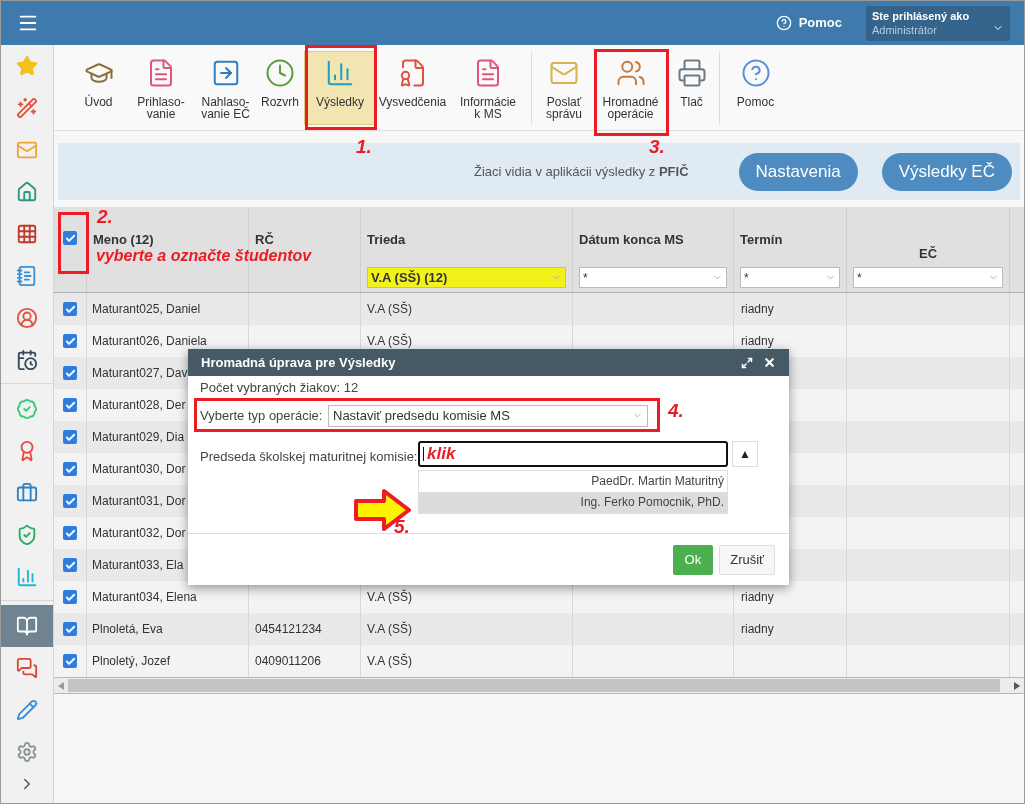  Describe the element at coordinates (928, 254) in the screenshot. I see `column-header: EČ` at that location.